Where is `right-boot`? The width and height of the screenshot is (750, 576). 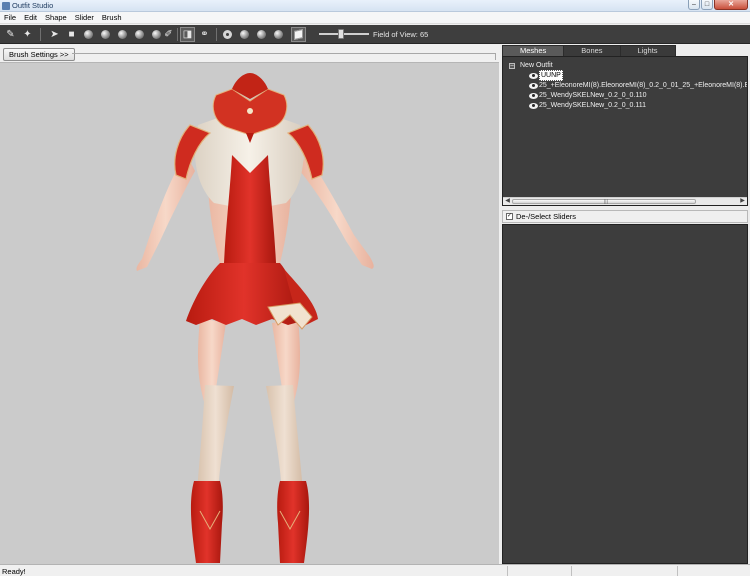 right-boot is located at coordinates (293, 522).